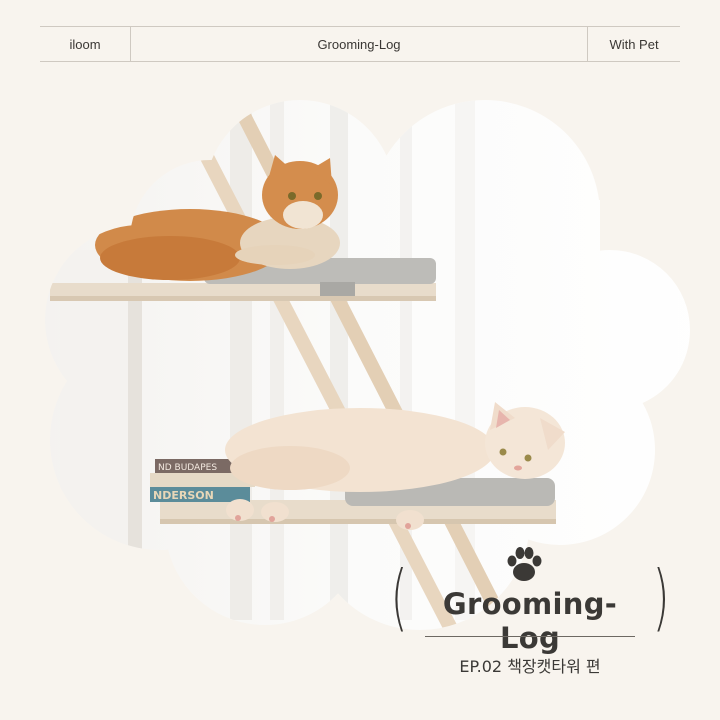 Image resolution: width=720 pixels, height=720 pixels. I want to click on book-spine-text: ND BUDAPES, so click(187, 468).